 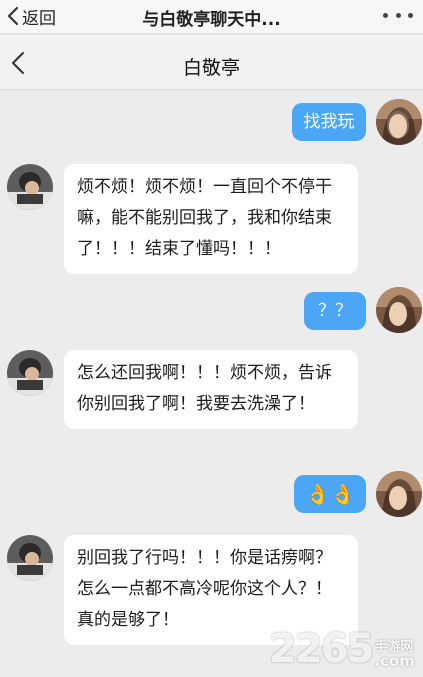 What do you see at coordinates (330, 494) in the screenshot?
I see `message-bubble-outgoing: 👌👌` at bounding box center [330, 494].